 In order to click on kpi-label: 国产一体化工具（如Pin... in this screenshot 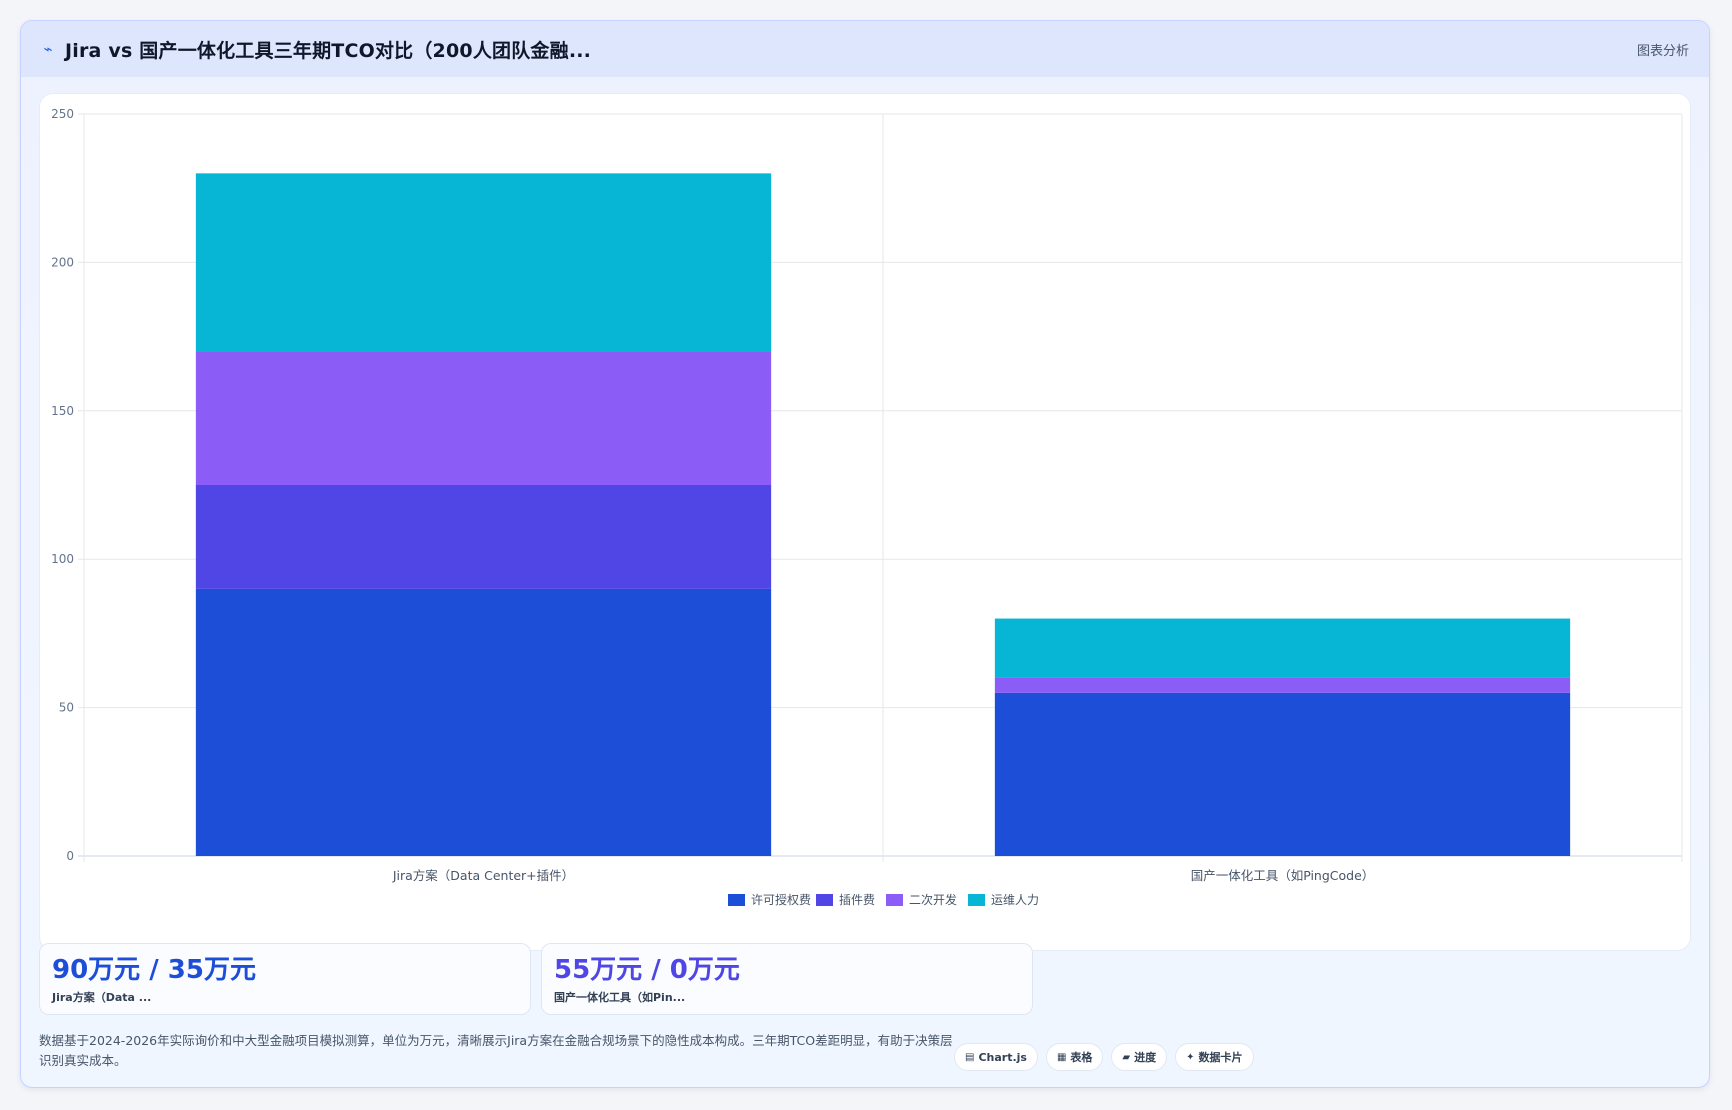, I will do `click(620, 997)`.